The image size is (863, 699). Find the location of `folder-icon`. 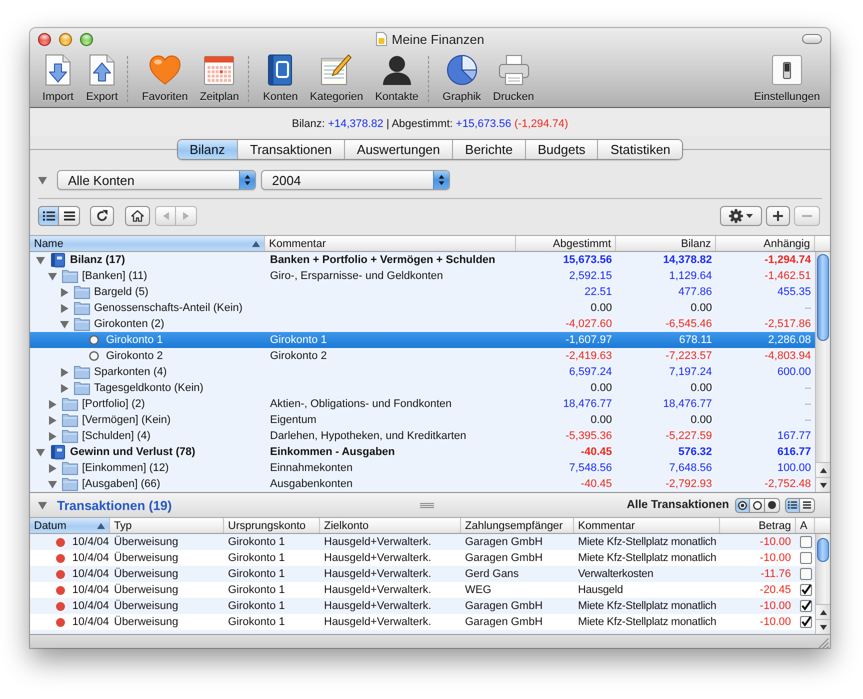

folder-icon is located at coordinates (82, 308).